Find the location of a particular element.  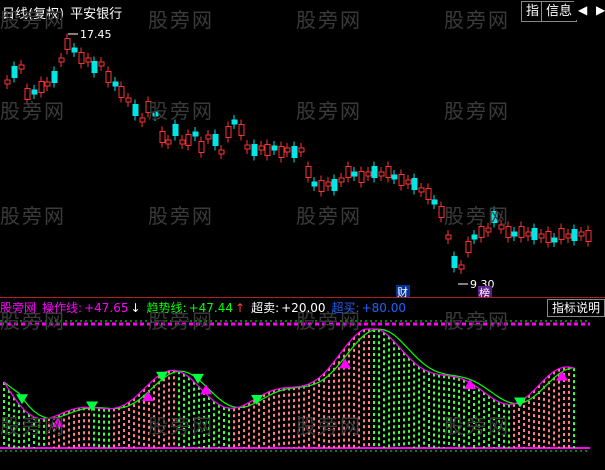

overbought-value: +80.00 is located at coordinates (384, 308).